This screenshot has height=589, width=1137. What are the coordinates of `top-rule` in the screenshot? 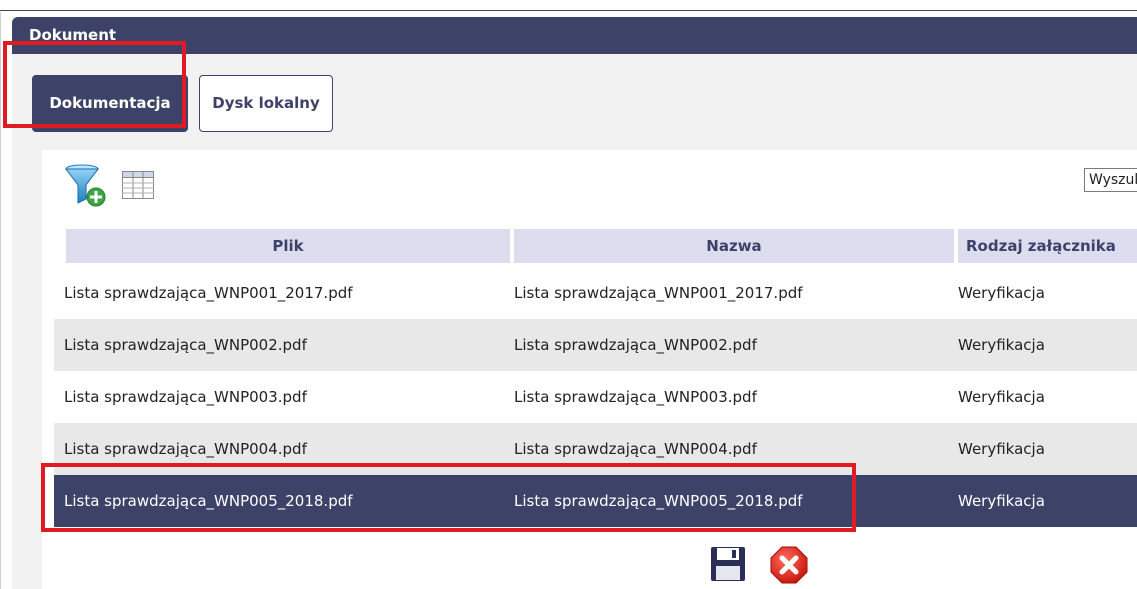 It's located at (568, 10).